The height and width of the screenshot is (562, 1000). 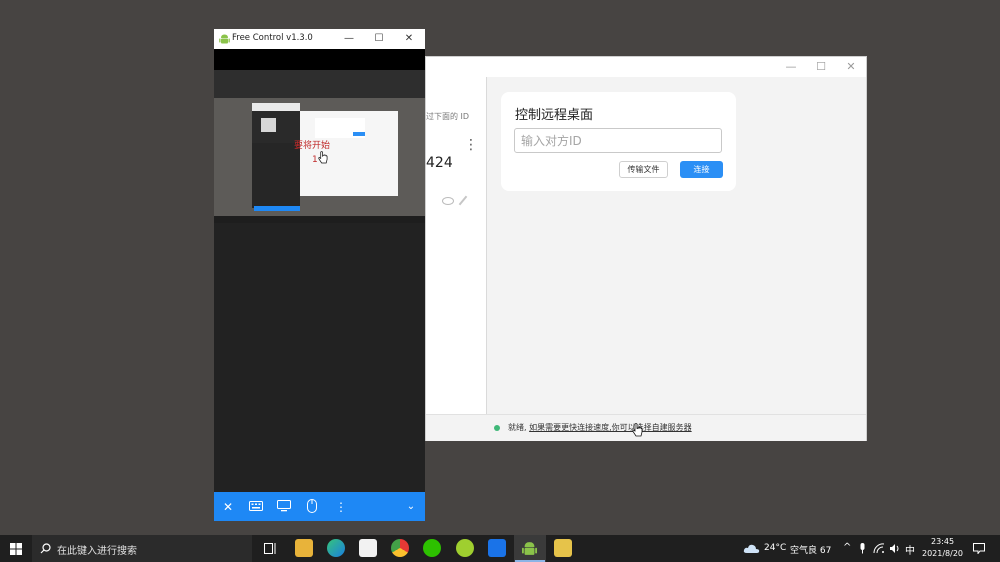 I want to click on file-transfer-button: 传输文件, so click(x=643, y=169).